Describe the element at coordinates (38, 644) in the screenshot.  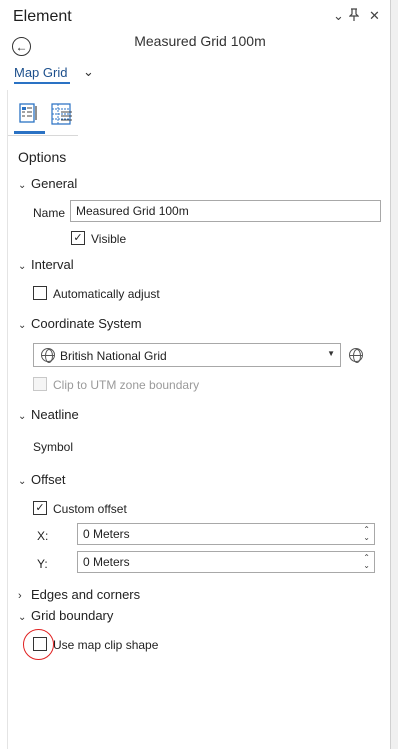
I see `annotation-circle` at that location.